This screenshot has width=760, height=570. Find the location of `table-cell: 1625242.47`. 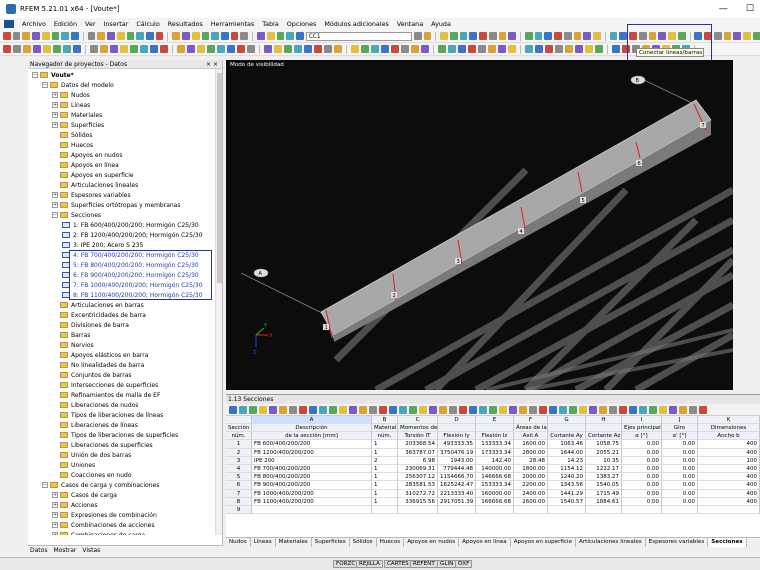

table-cell: 1625242.47 is located at coordinates (457, 485).